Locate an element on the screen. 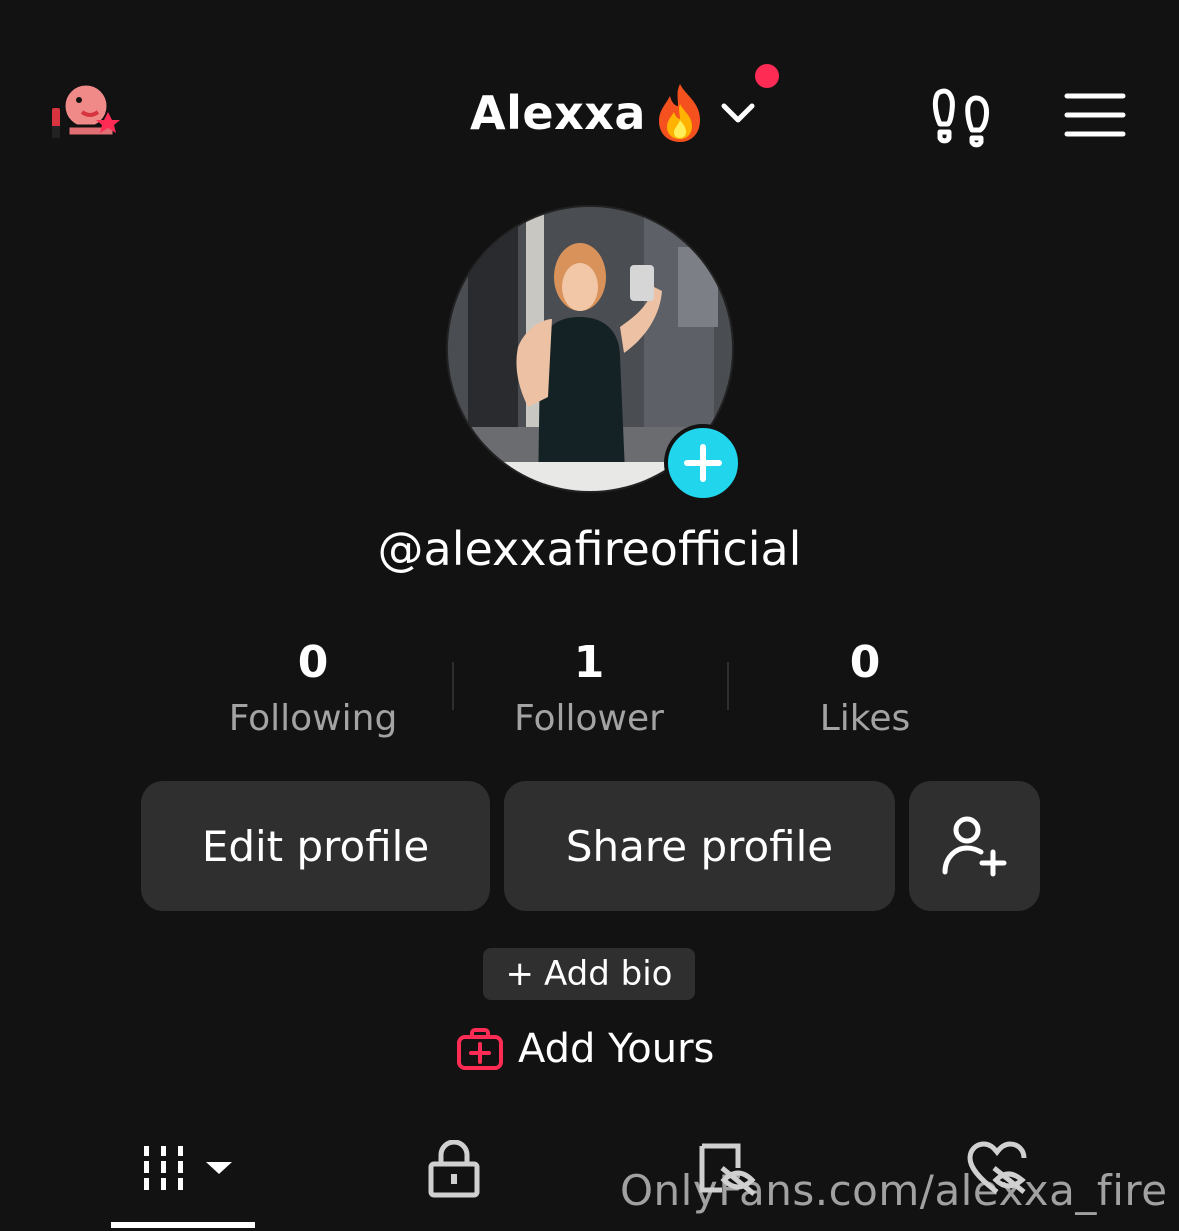 This screenshot has width=1179, height=1231. add-bio-label: Add bio is located at coordinates (608, 974).